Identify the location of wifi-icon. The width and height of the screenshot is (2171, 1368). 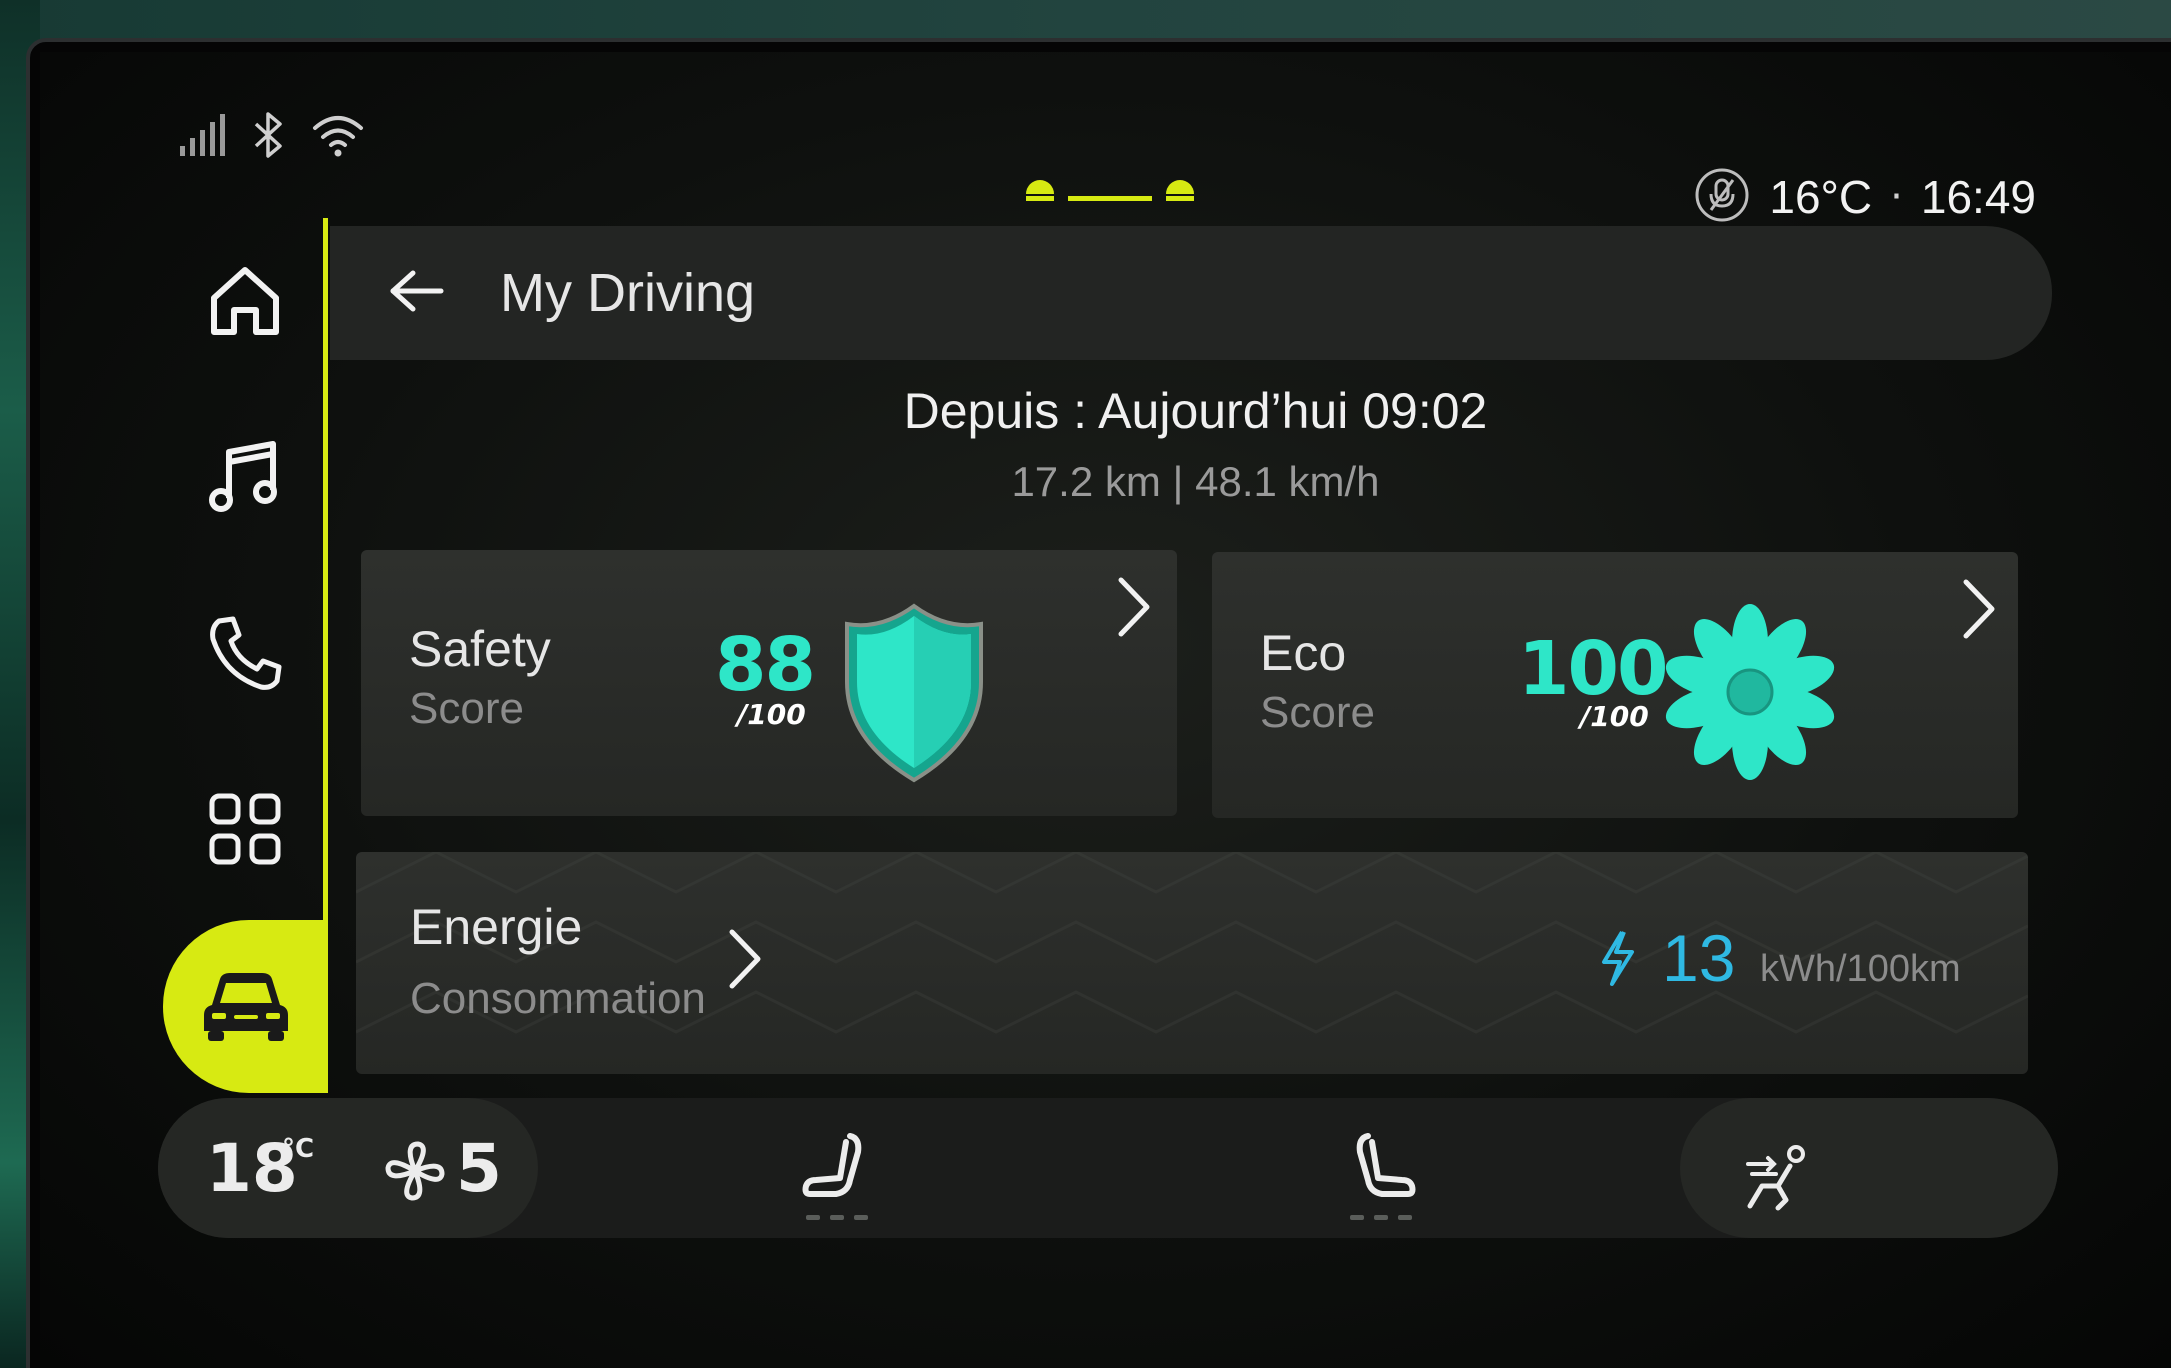
(338, 135).